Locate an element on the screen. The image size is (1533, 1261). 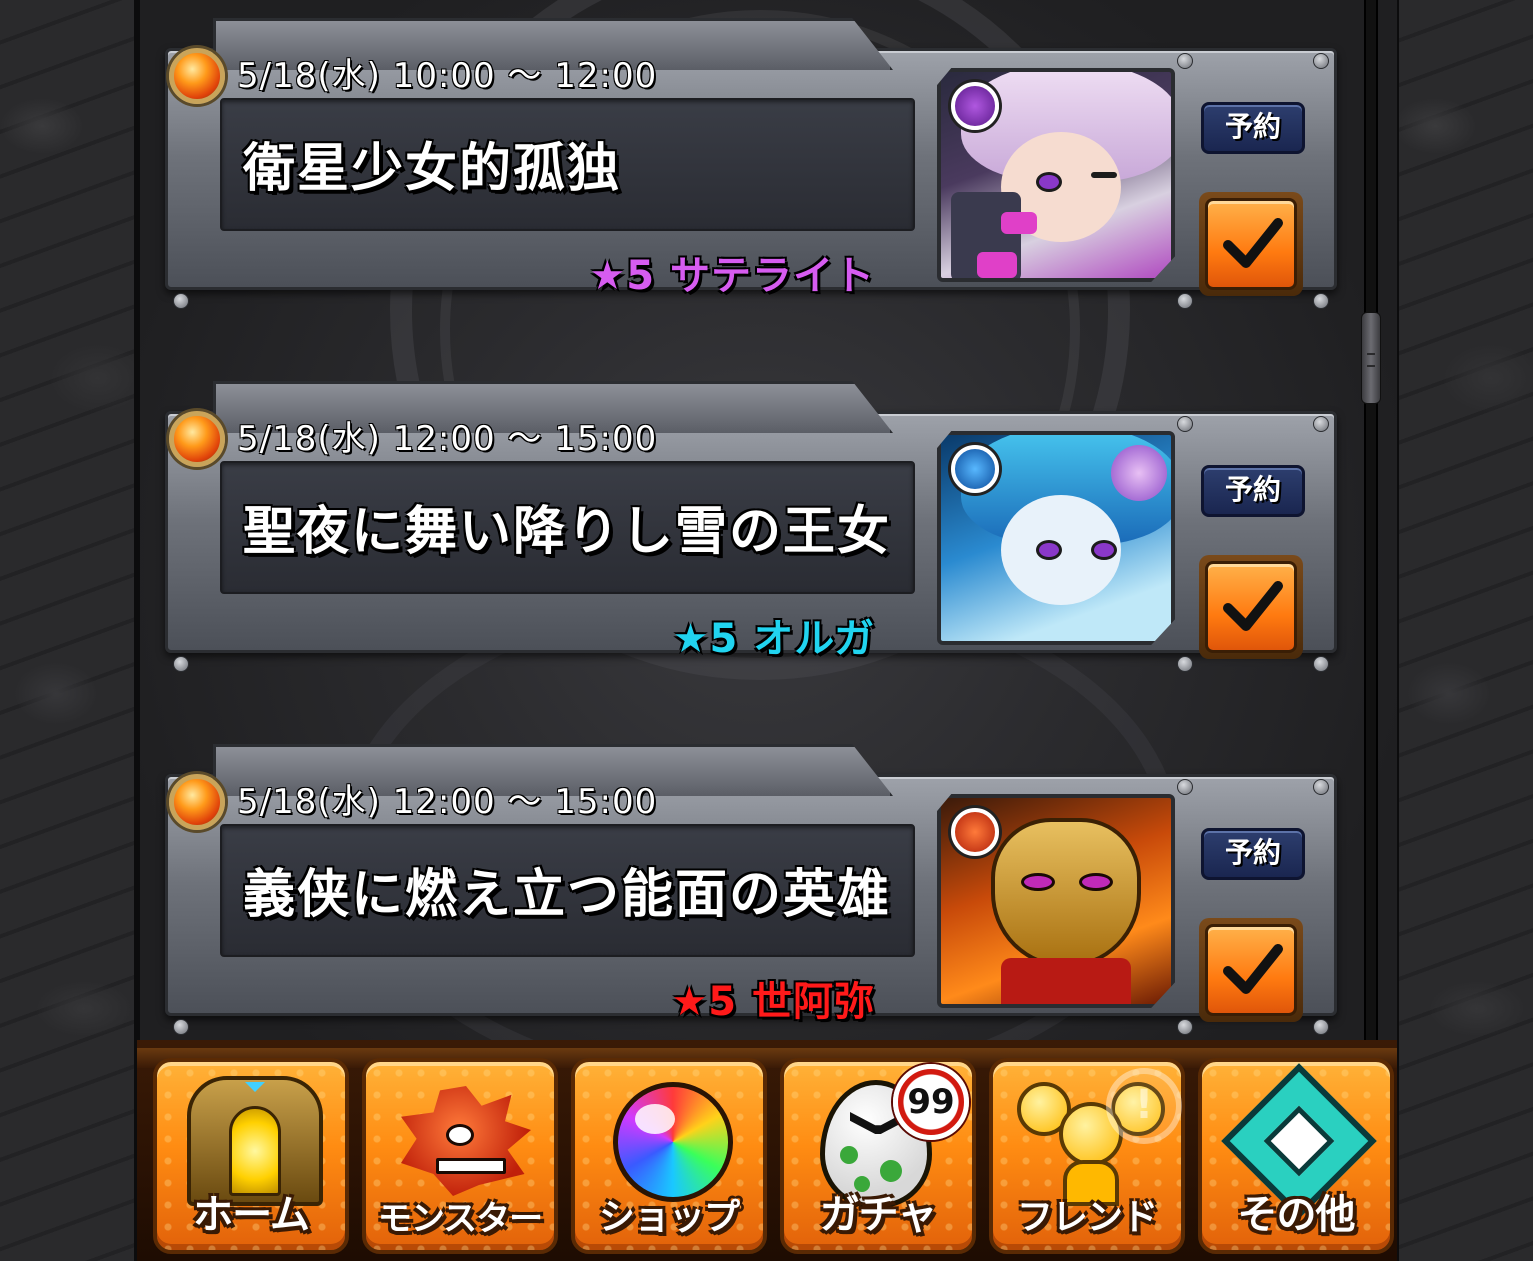
nav-label: フレンド is located at coordinates (1087, 1217).